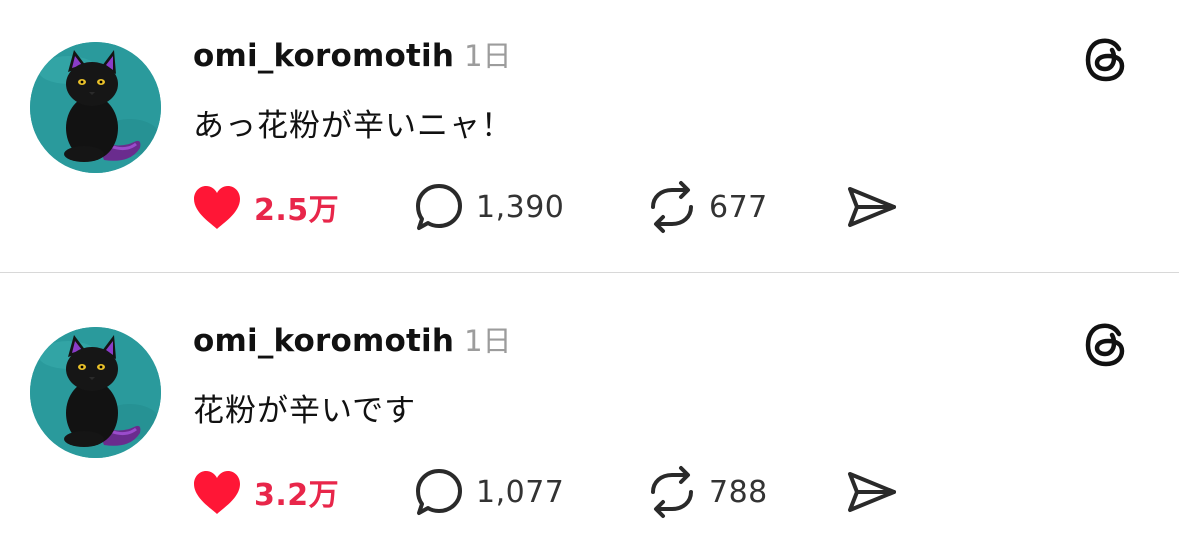 This screenshot has width=1179, height=555. Describe the element at coordinates (305, 411) in the screenshot. I see `post-text: 花粉が辛いです` at that location.